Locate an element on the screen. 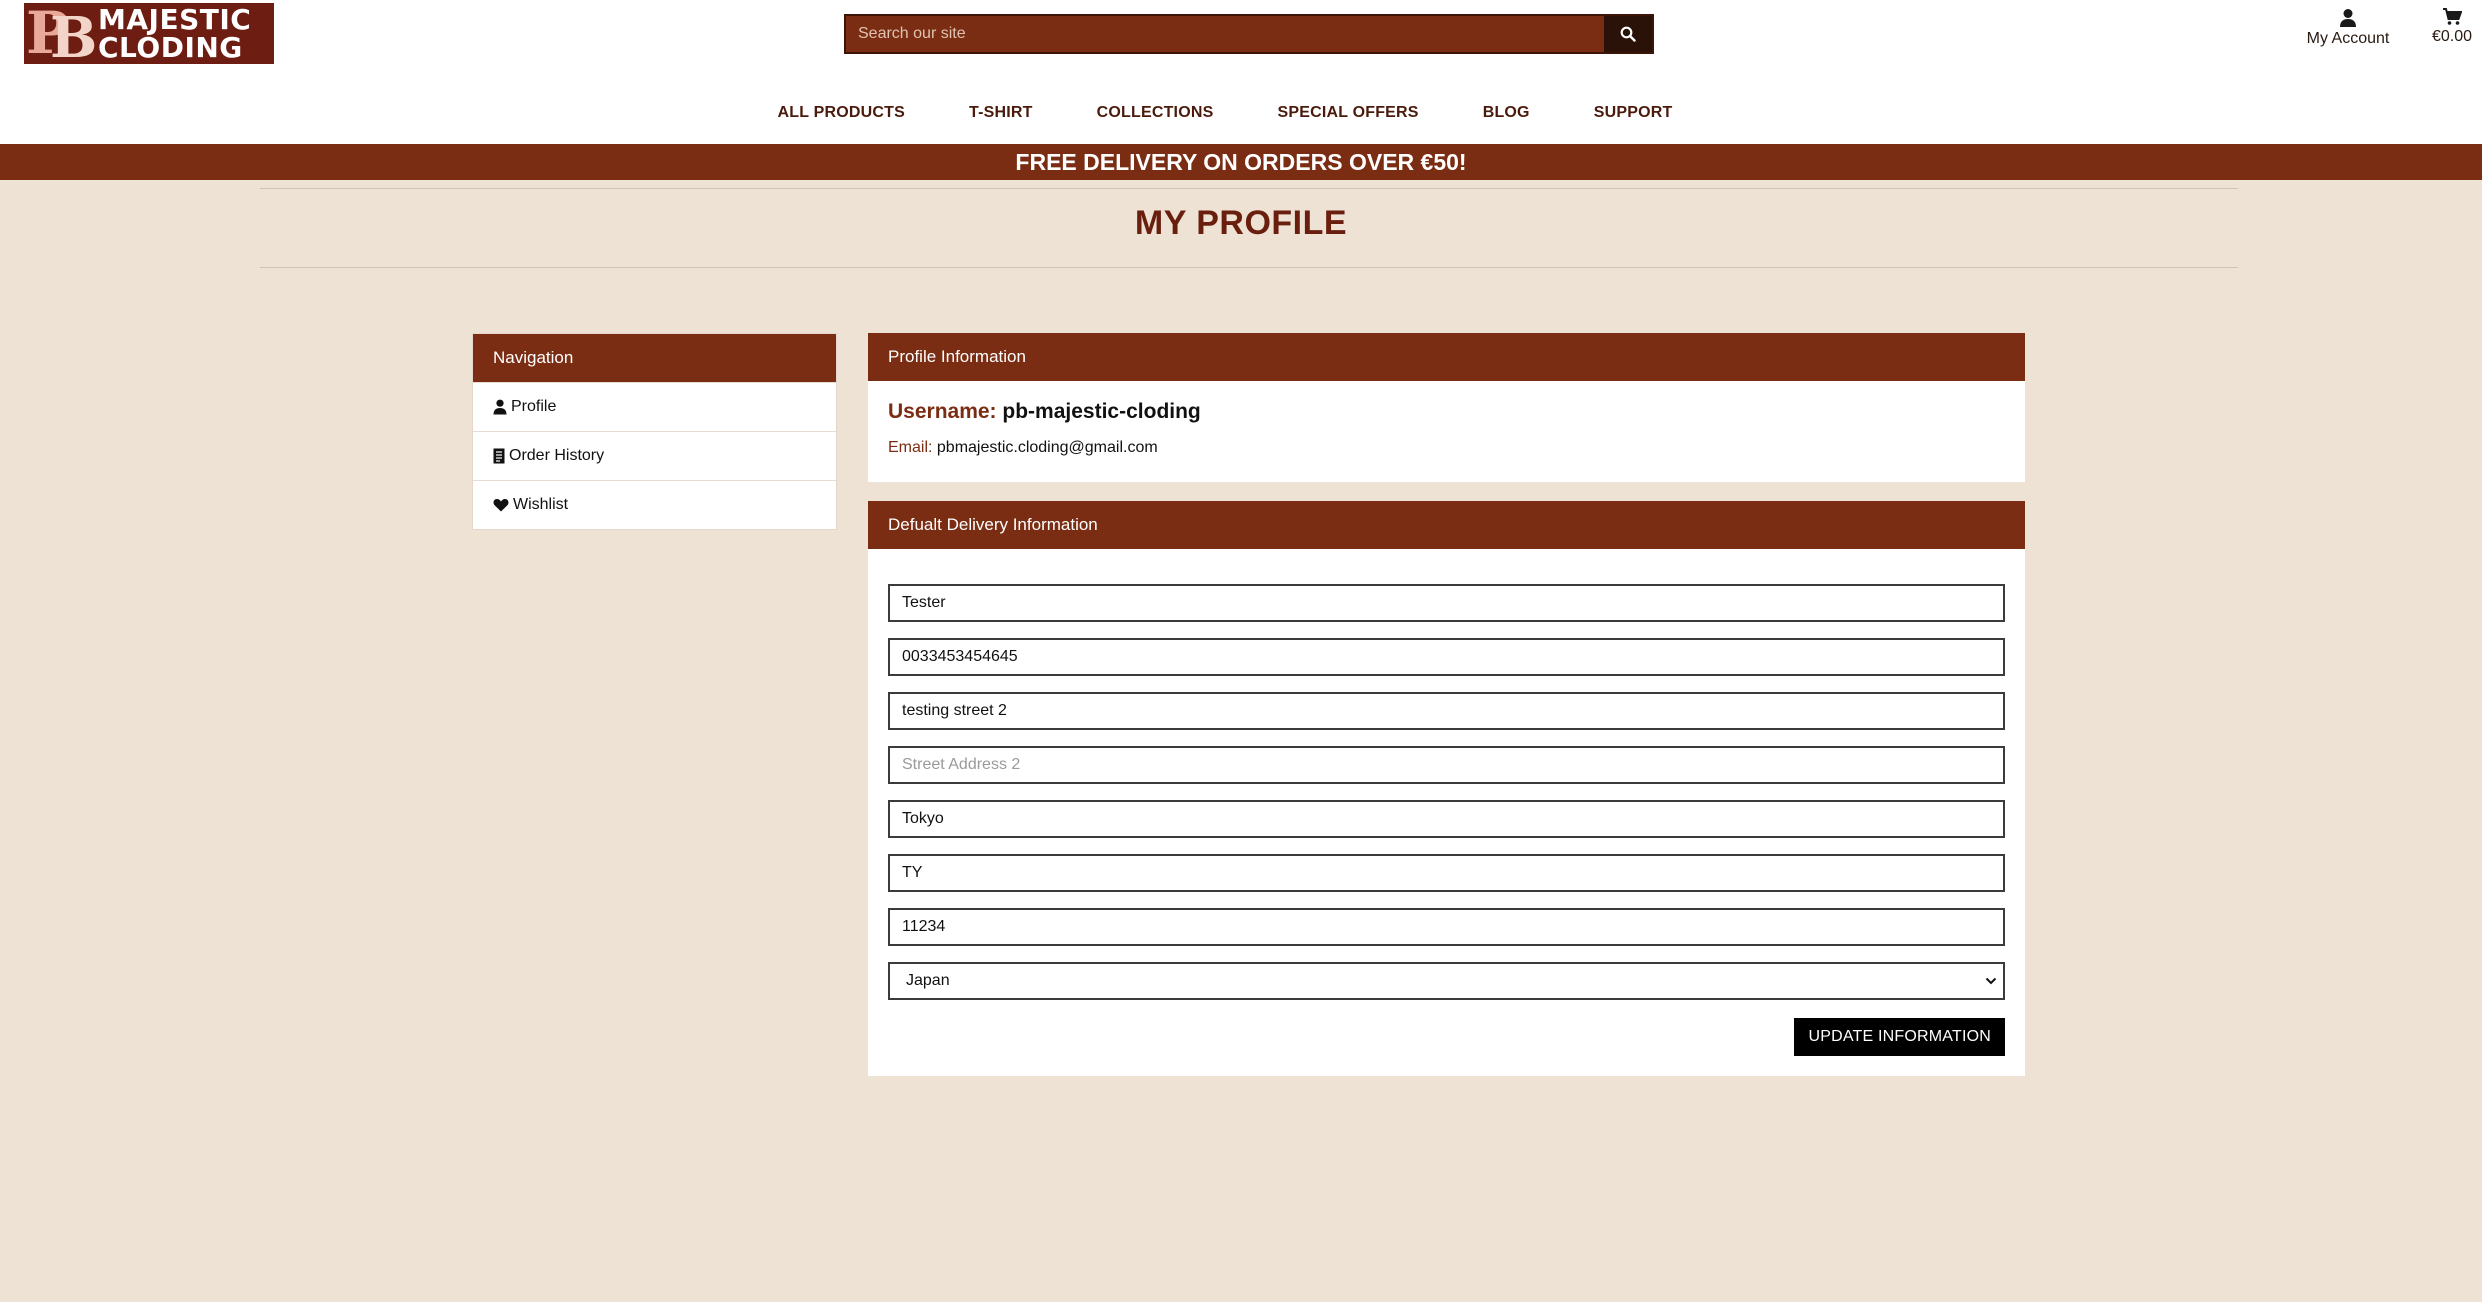 This screenshot has width=2482, height=1302. username-value: pb-majestic-cloding is located at coordinates (1101, 411).